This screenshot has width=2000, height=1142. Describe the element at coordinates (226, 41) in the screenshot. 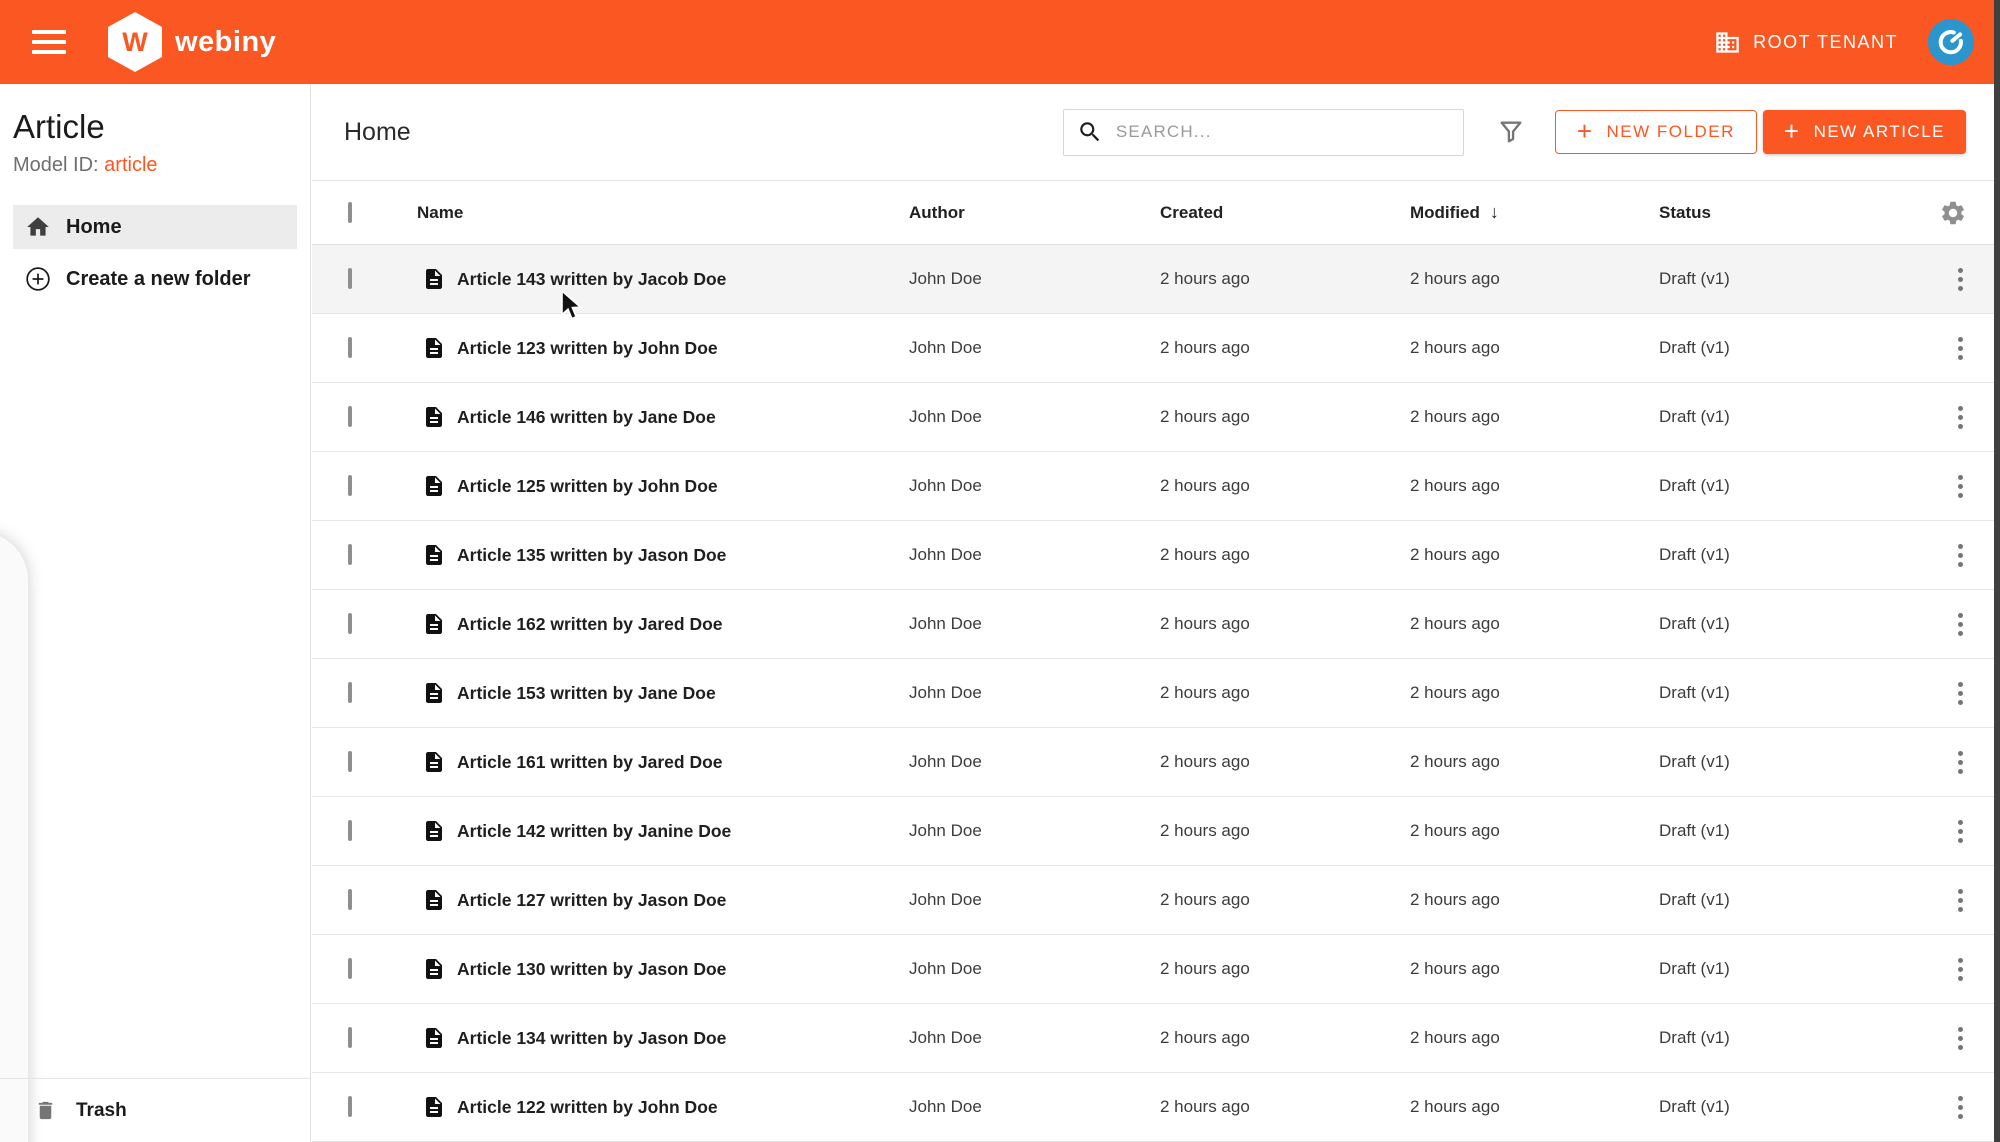

I see `brand-wordmark: webiny` at that location.